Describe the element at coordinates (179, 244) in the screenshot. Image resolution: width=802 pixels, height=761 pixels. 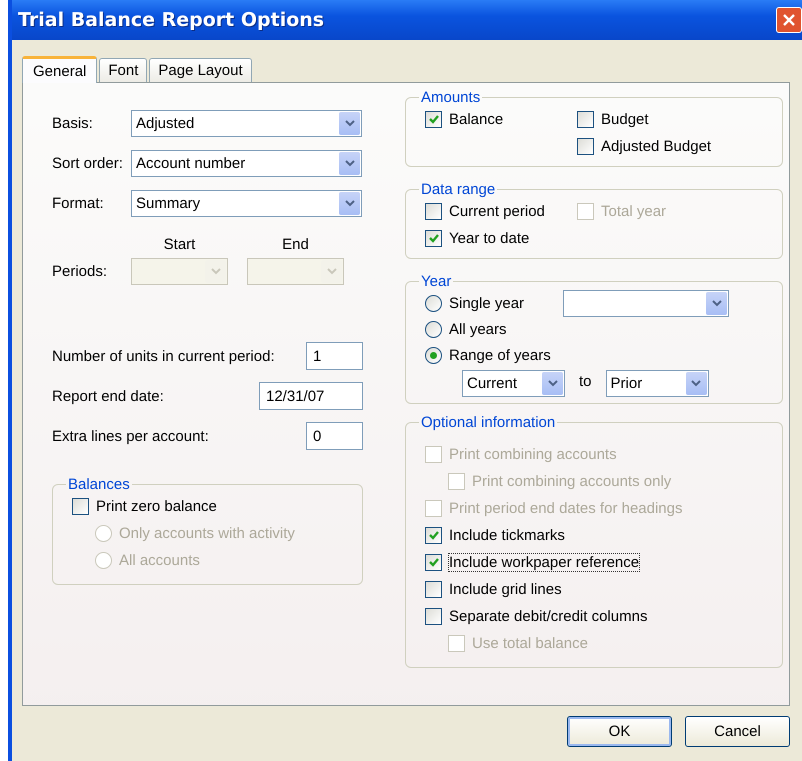
I see `column-label: Start` at that location.